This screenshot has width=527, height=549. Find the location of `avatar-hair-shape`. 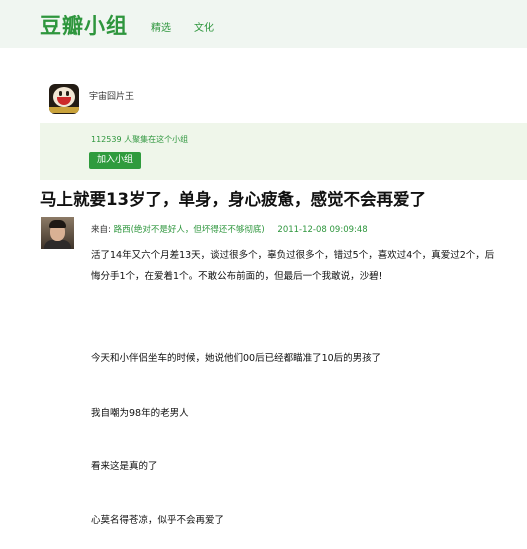

avatar-hair-shape is located at coordinates (57, 224).